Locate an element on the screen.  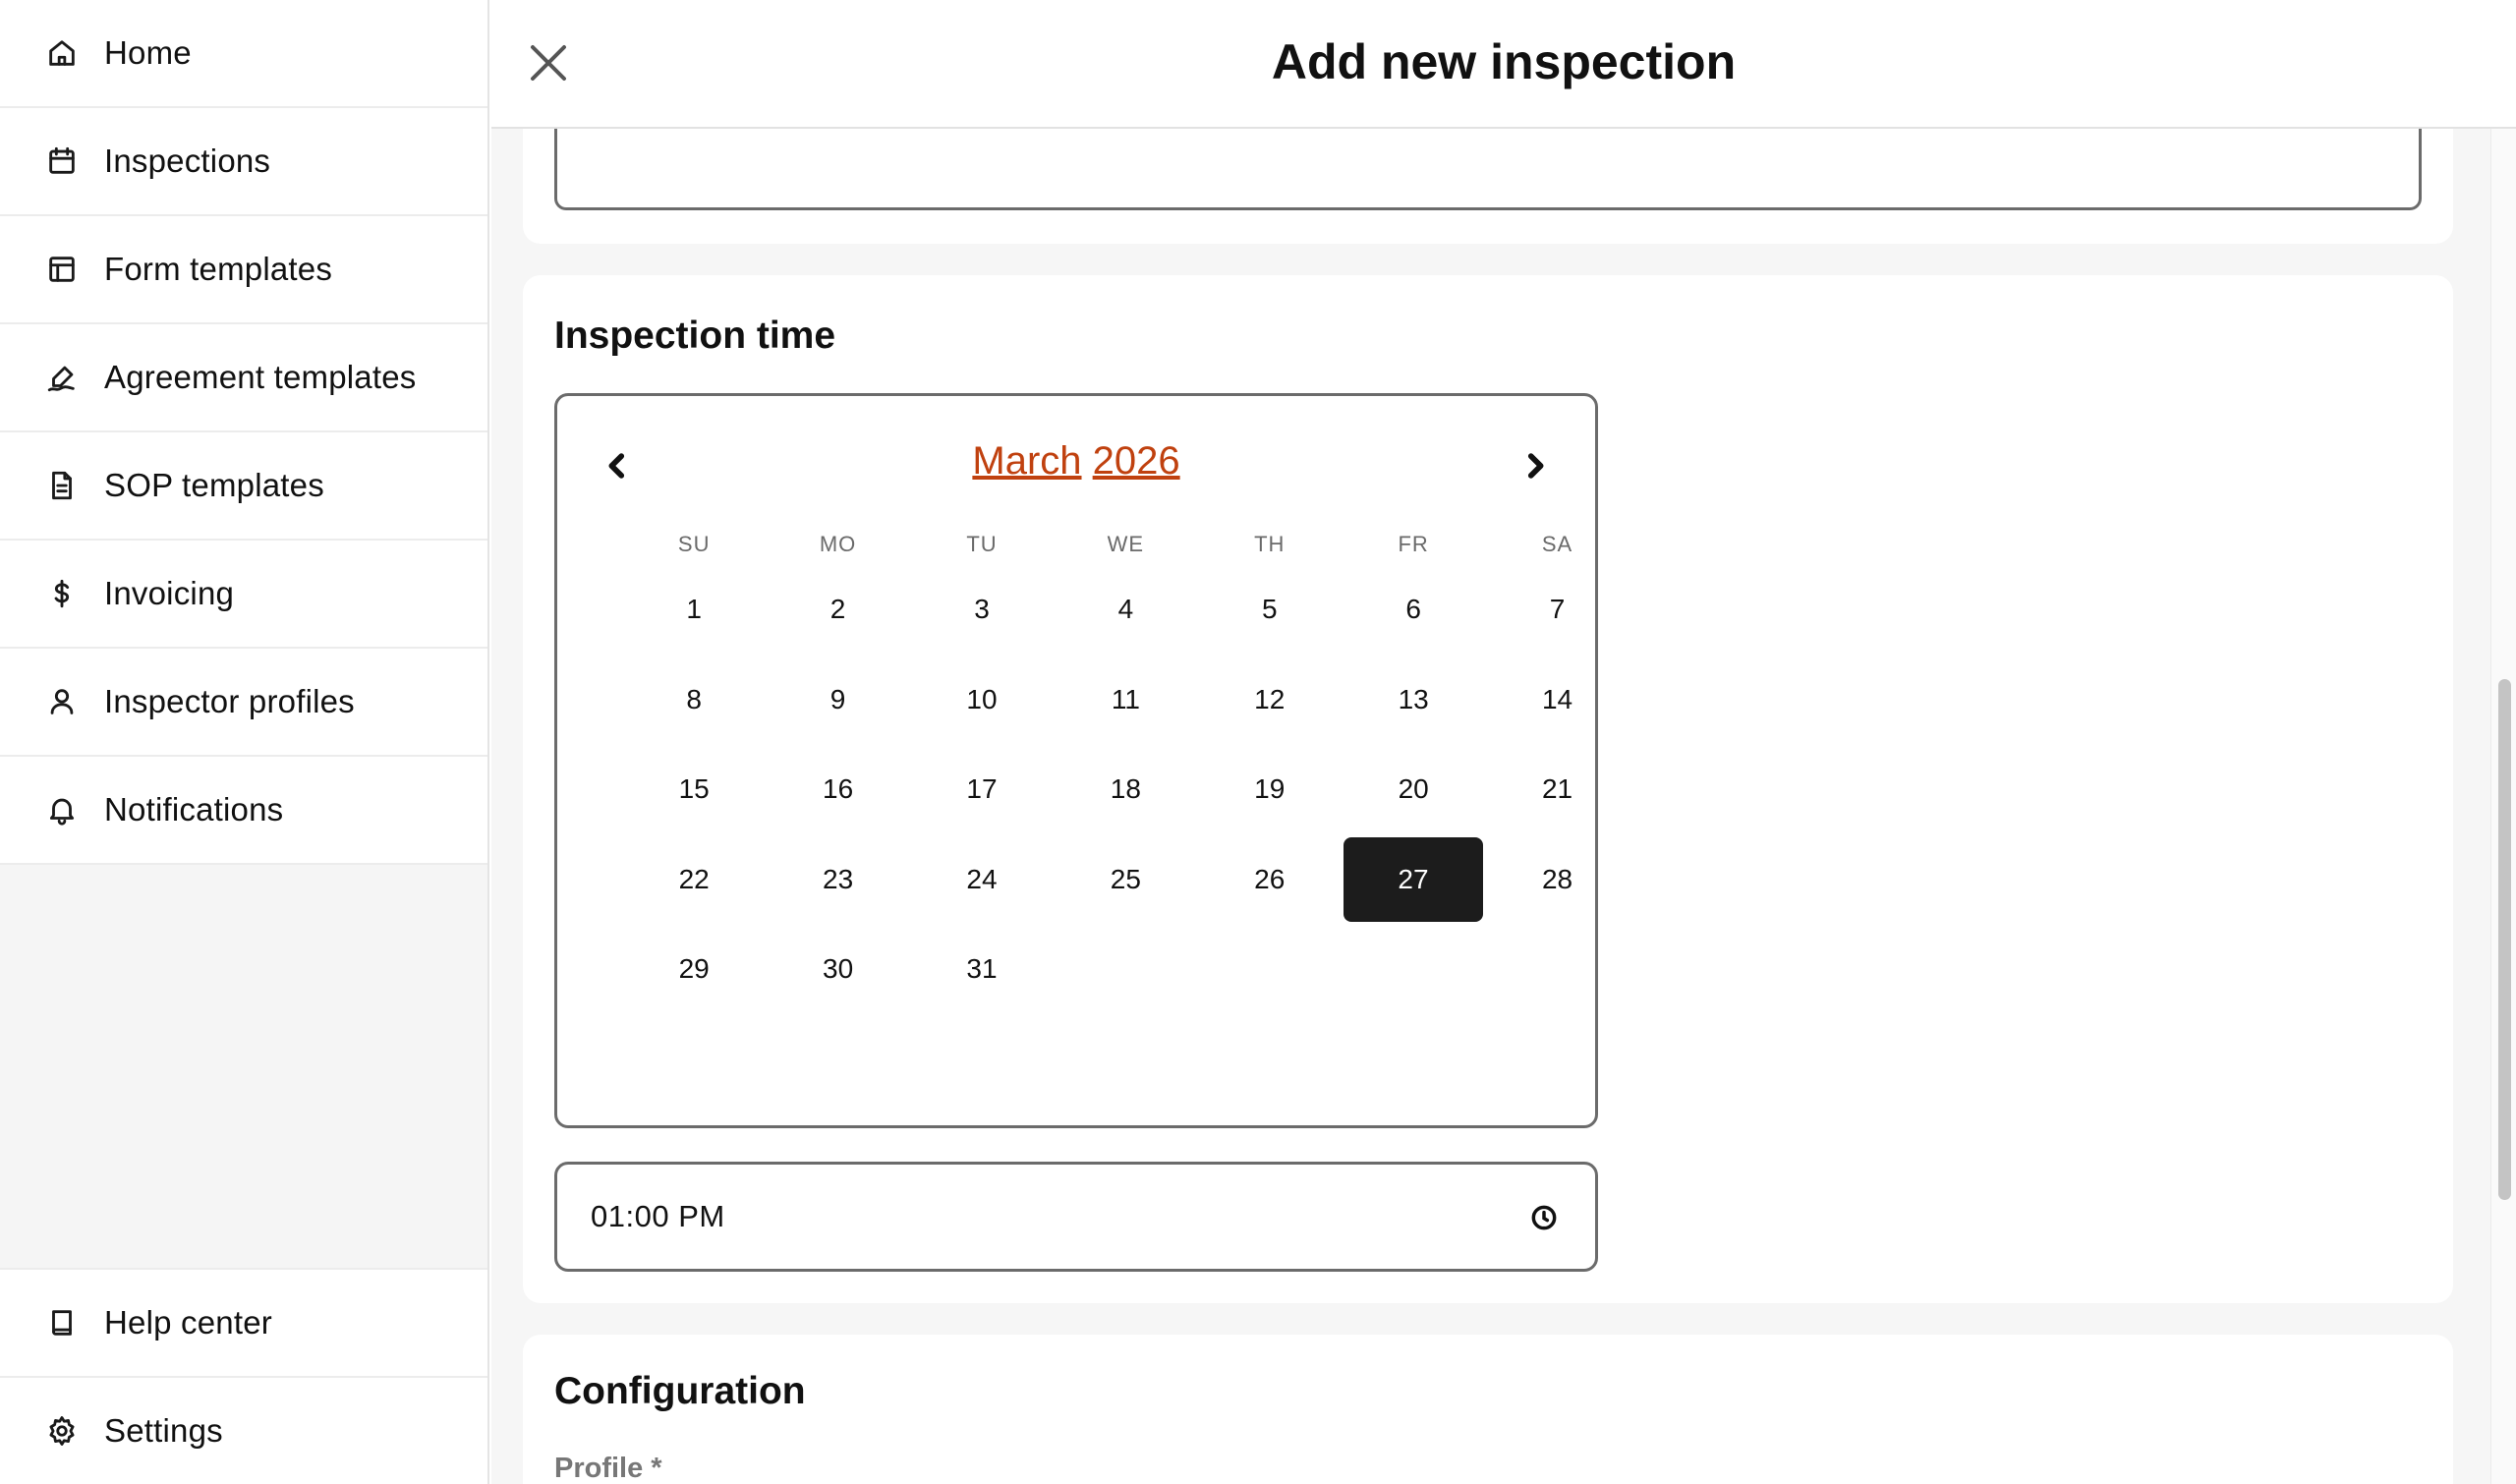
sidebar-item-inspections: Inspections is located at coordinates (243, 162).